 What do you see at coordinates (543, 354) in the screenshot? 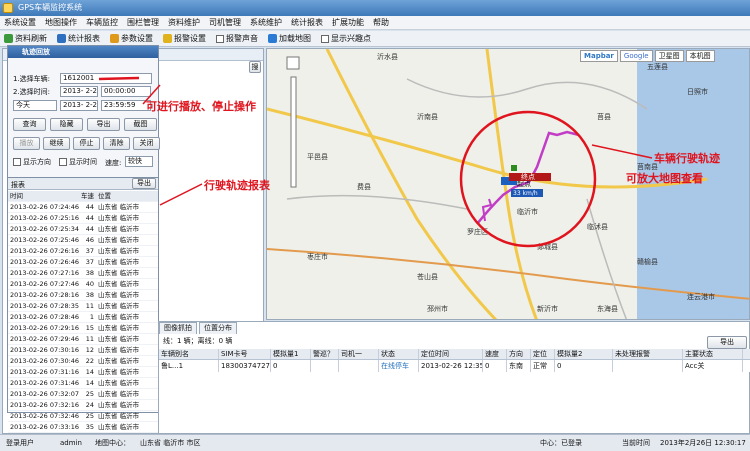
I see `grid-col-9: 定位` at bounding box center [543, 354].